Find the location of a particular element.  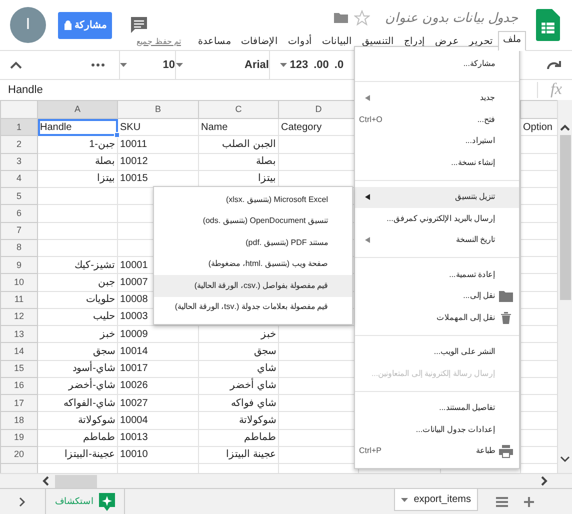

row-header: 20 is located at coordinates (19, 455).